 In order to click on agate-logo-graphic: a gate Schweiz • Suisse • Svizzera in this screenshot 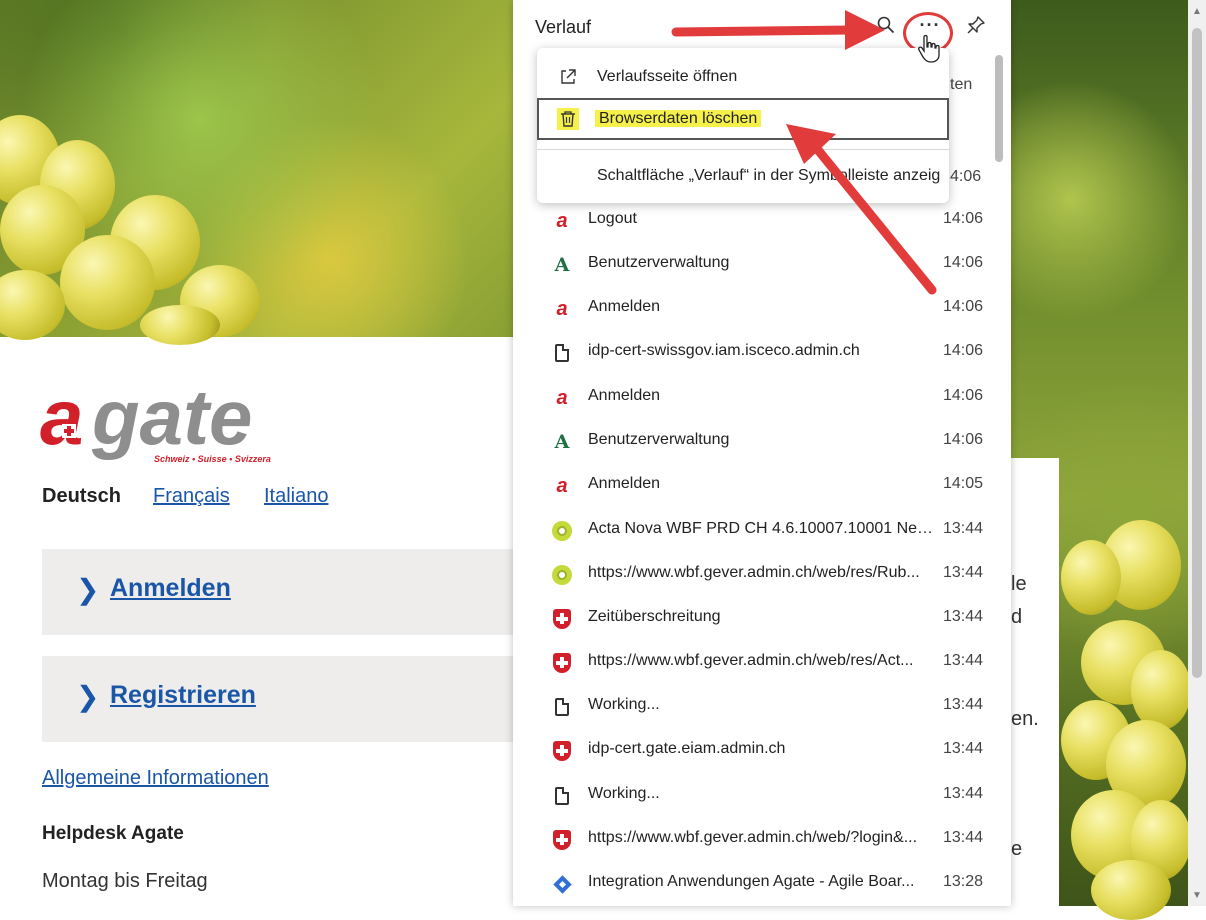, I will do `click(155, 418)`.